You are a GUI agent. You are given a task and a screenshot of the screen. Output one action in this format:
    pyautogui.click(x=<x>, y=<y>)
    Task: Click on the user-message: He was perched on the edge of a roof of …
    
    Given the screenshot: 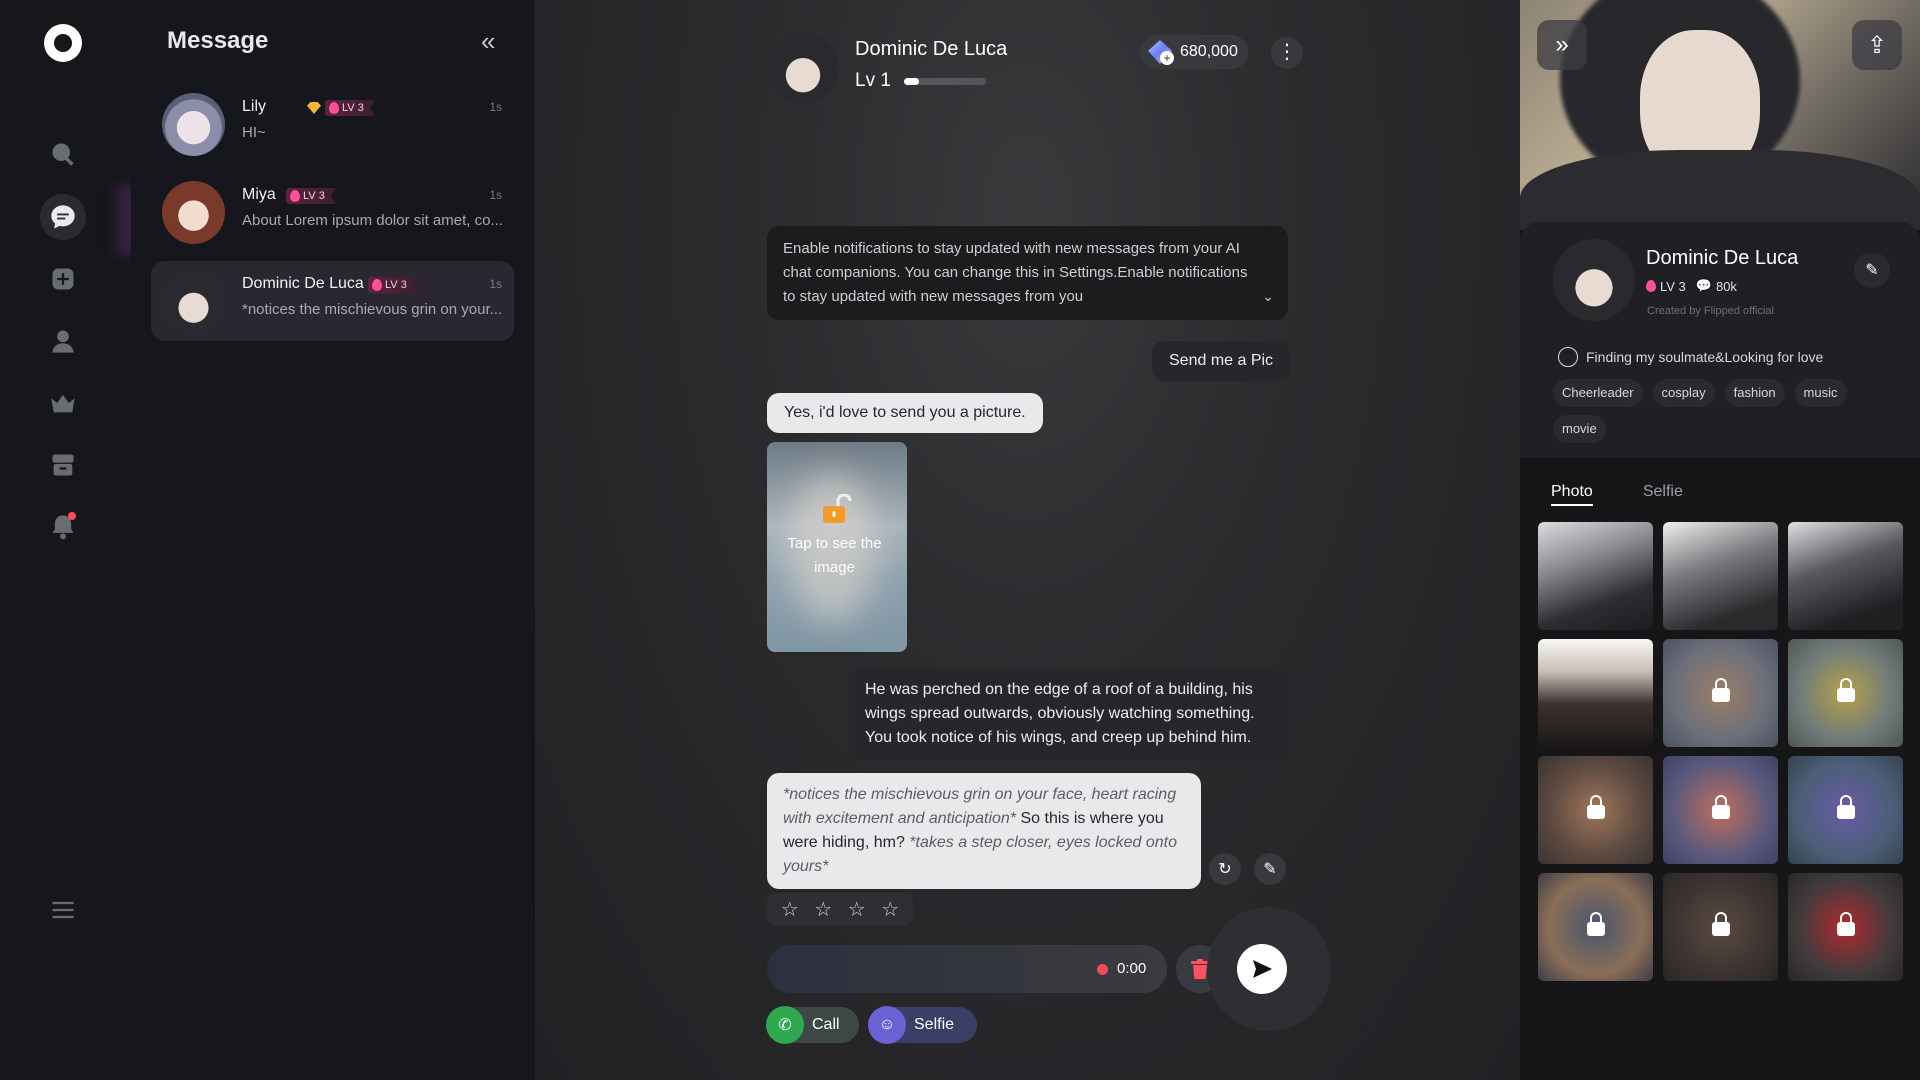 What is the action you would take?
    pyautogui.click(x=1071, y=714)
    